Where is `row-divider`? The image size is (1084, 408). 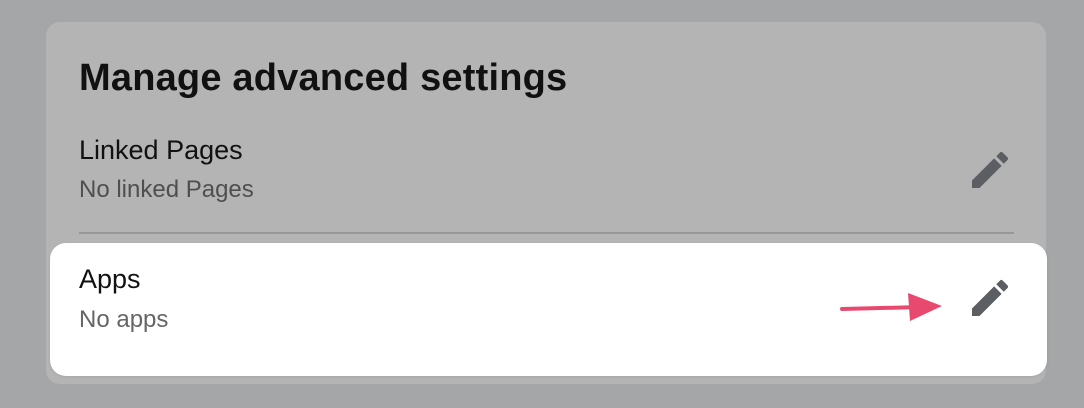
row-divider is located at coordinates (546, 233).